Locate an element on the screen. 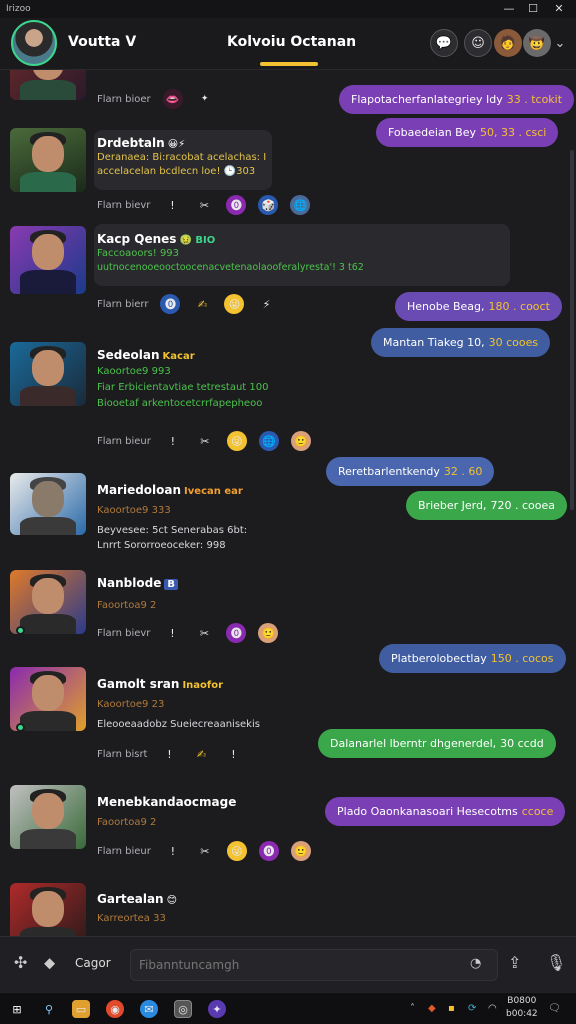 The height and width of the screenshot is (1024, 576). mic-icon: 🎙 is located at coordinates (556, 962).